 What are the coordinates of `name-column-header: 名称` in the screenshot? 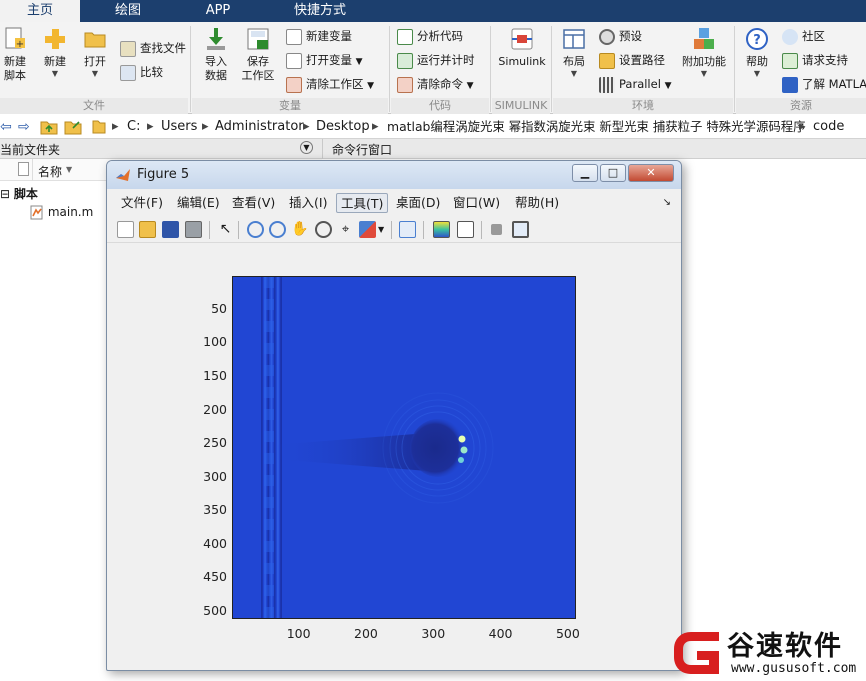 It's located at (50, 171).